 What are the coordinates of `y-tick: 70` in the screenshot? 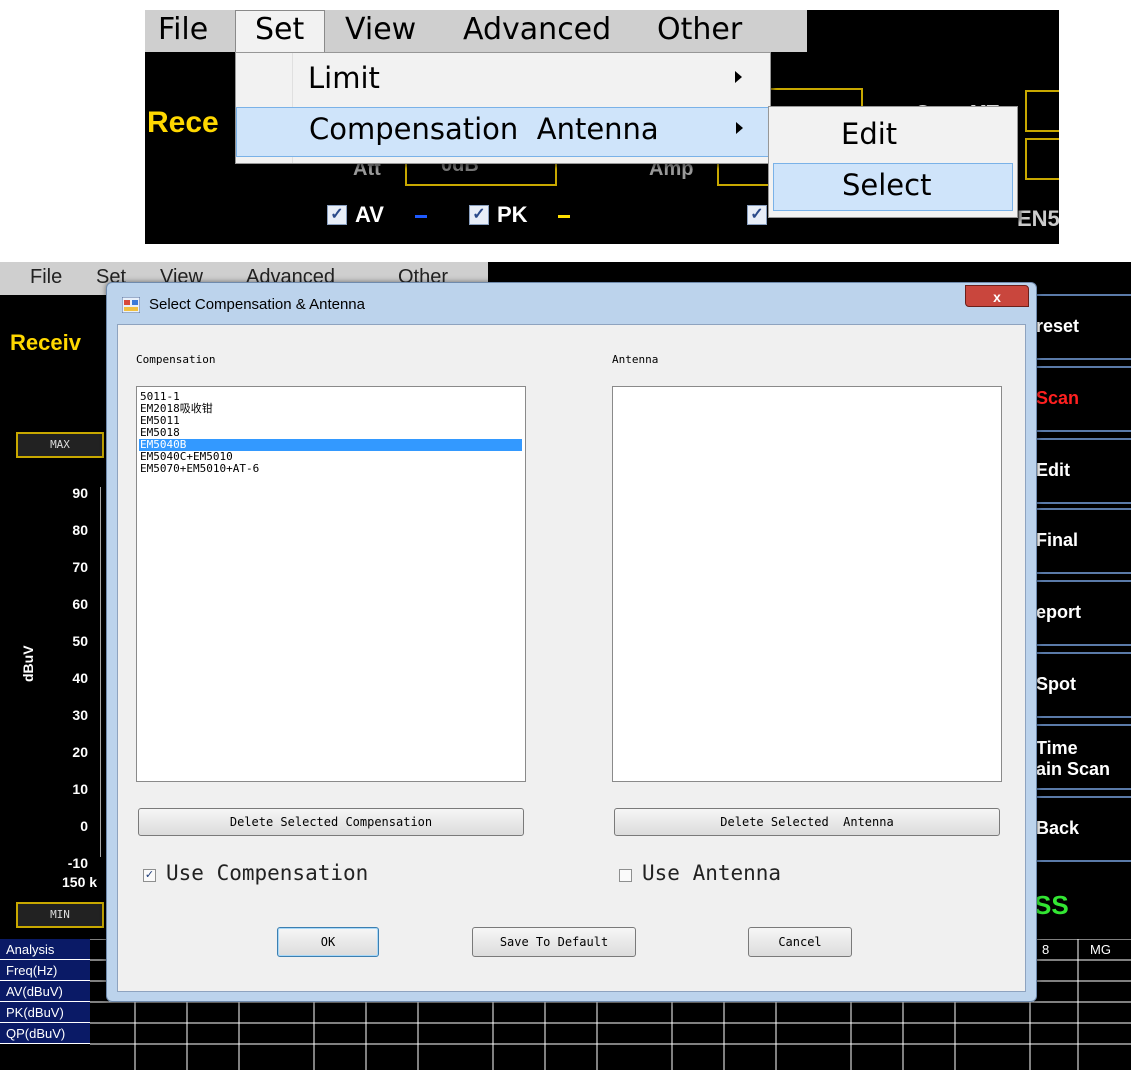 It's located at (80, 567).